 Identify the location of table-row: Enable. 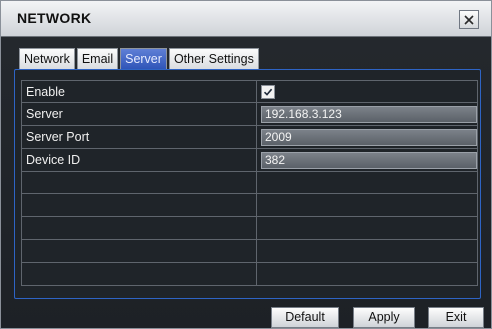
(249, 91).